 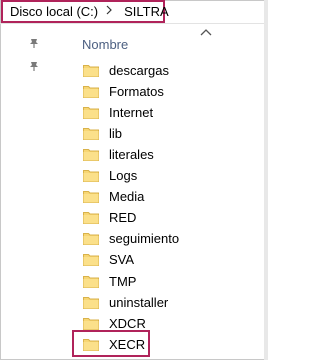 What do you see at coordinates (165, 91) in the screenshot?
I see `list-item: Formatos` at bounding box center [165, 91].